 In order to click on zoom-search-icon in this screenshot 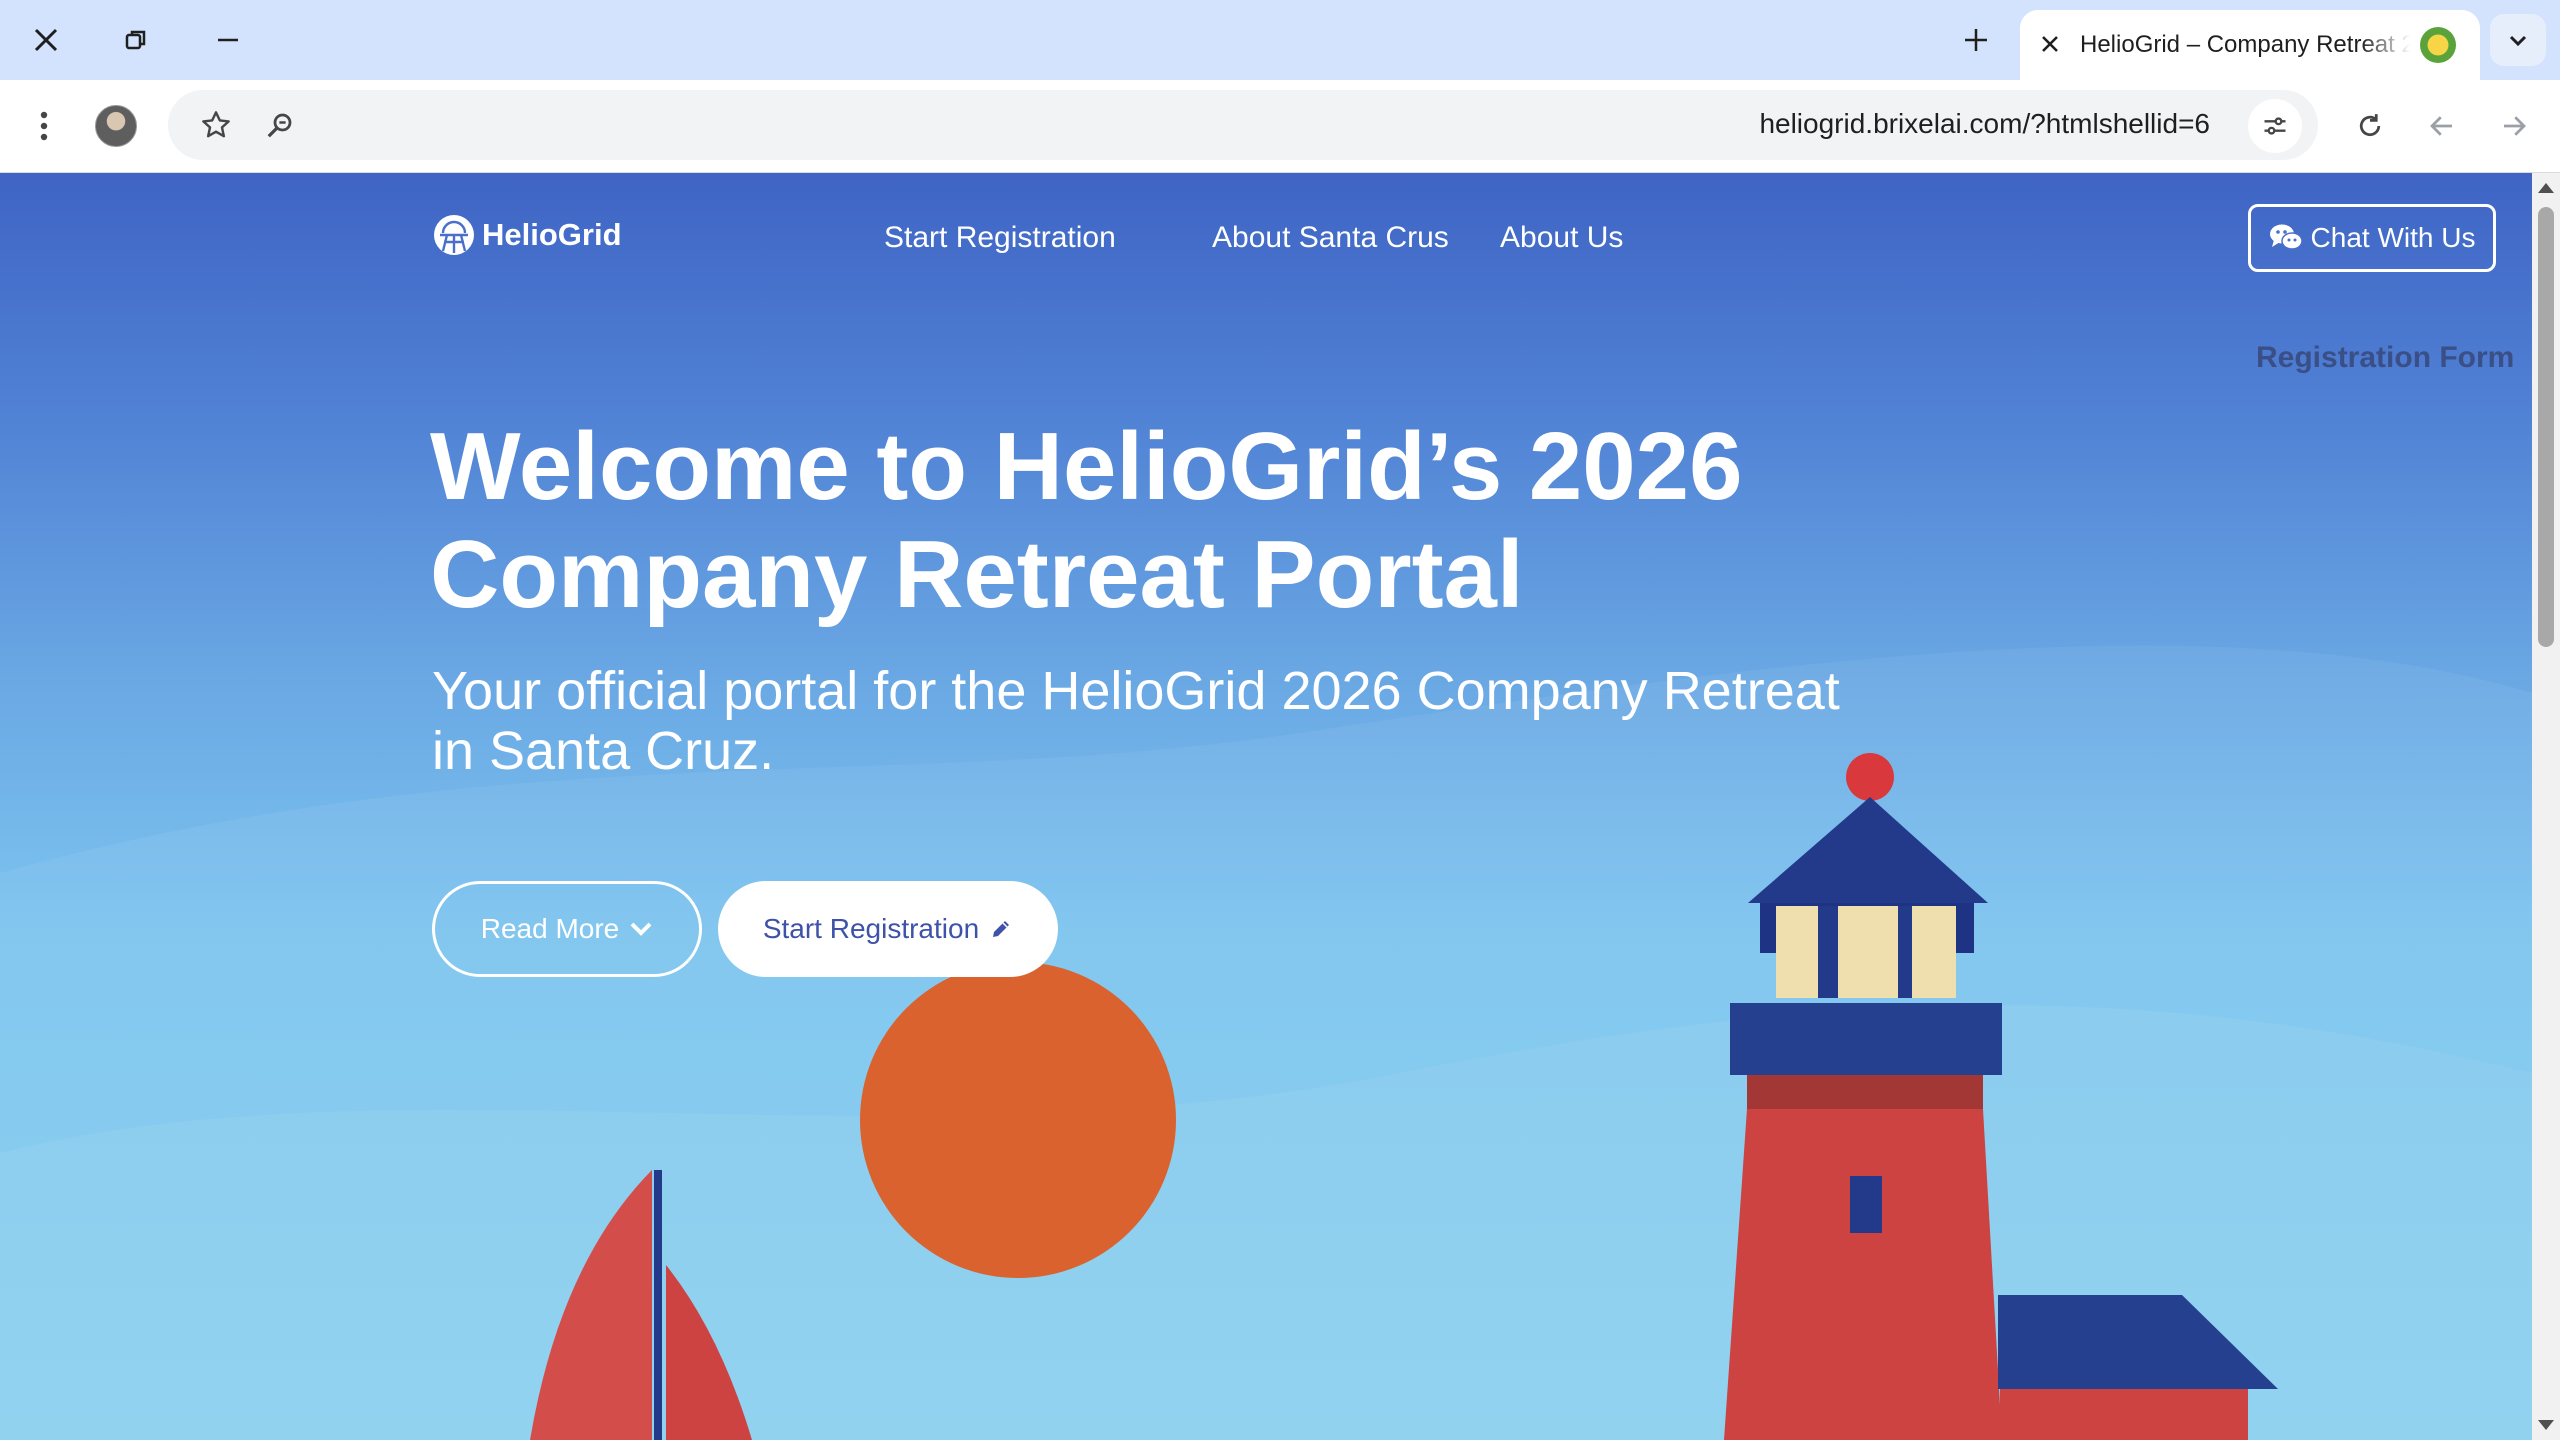, I will do `click(280, 125)`.